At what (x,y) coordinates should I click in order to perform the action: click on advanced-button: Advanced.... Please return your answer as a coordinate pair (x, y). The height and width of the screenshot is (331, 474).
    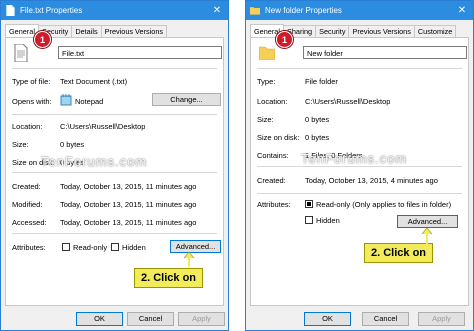
    Looking at the image, I should click on (427, 221).